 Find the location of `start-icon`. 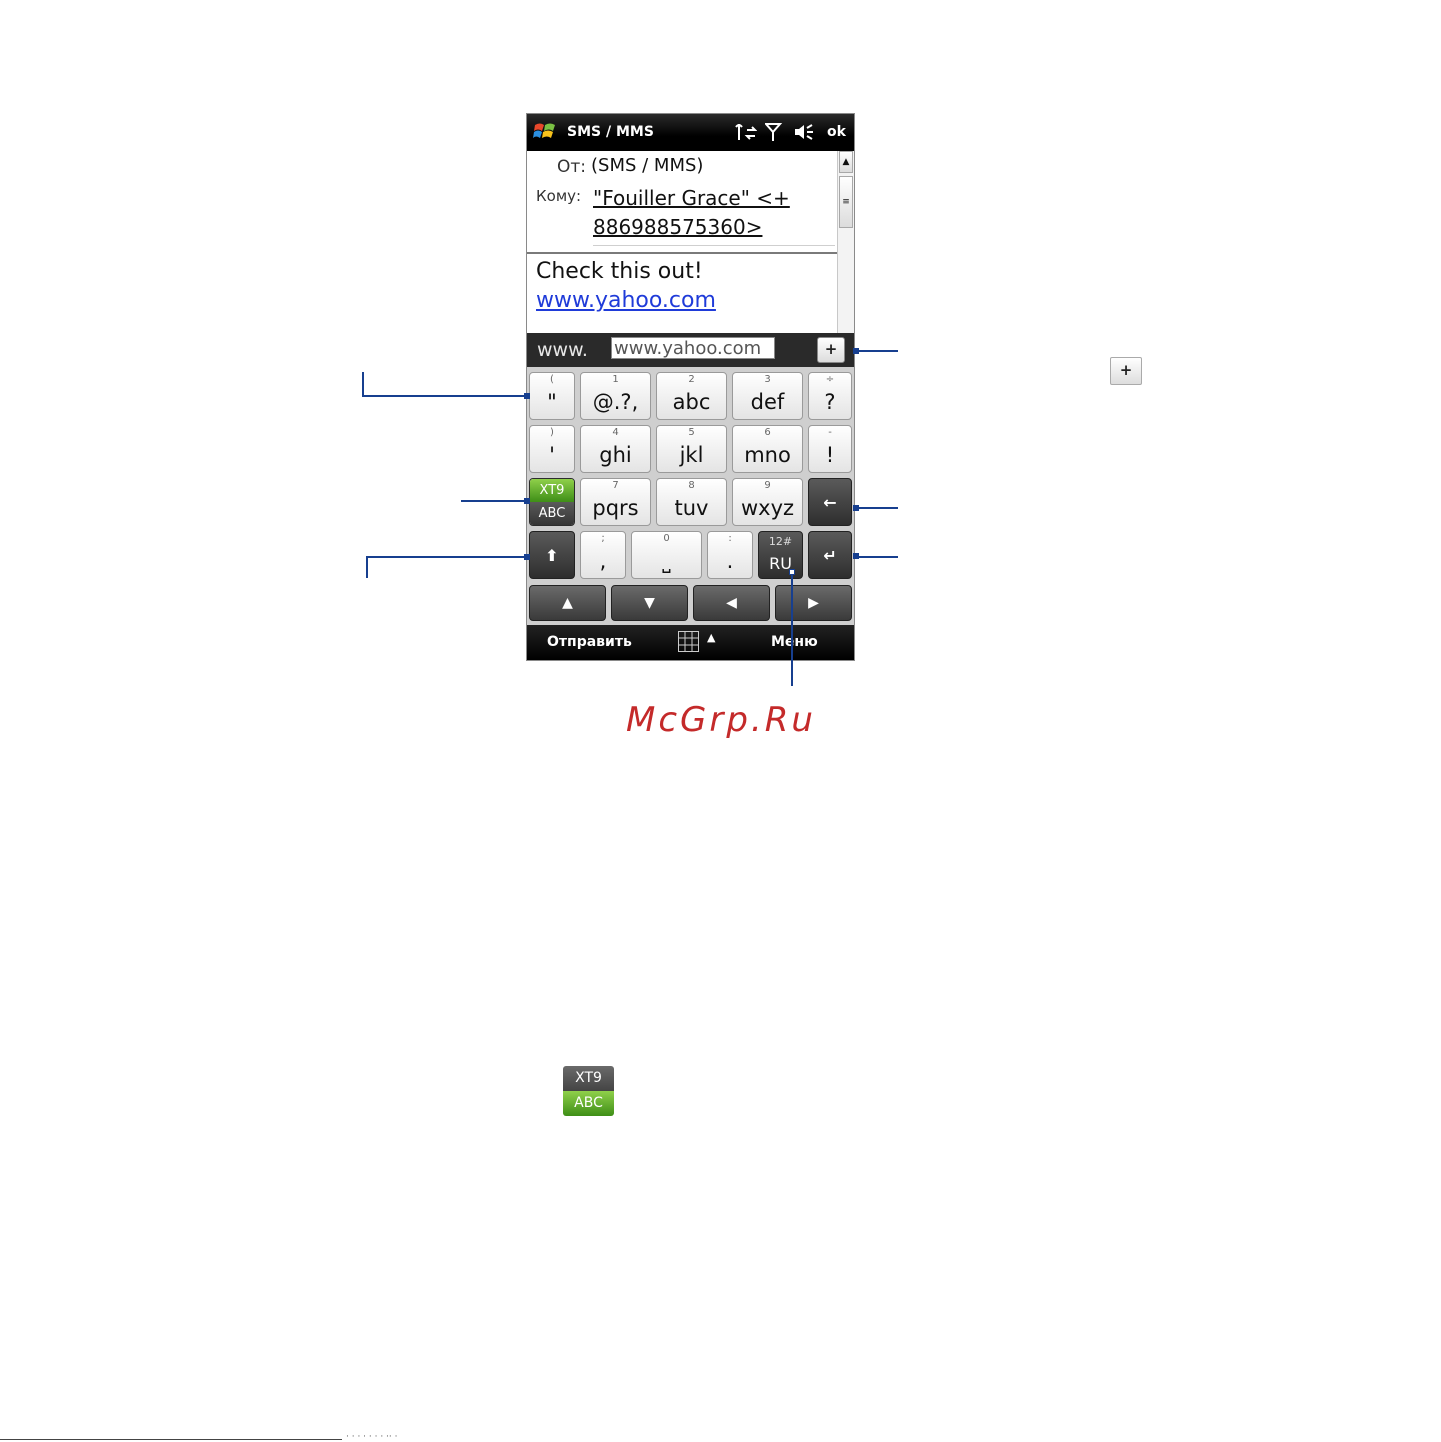

start-icon is located at coordinates (545, 132).